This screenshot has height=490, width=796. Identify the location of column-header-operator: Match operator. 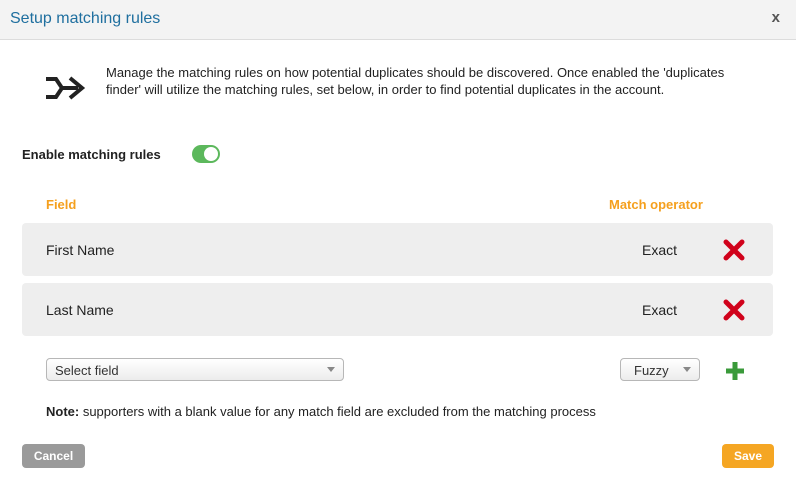
(656, 204).